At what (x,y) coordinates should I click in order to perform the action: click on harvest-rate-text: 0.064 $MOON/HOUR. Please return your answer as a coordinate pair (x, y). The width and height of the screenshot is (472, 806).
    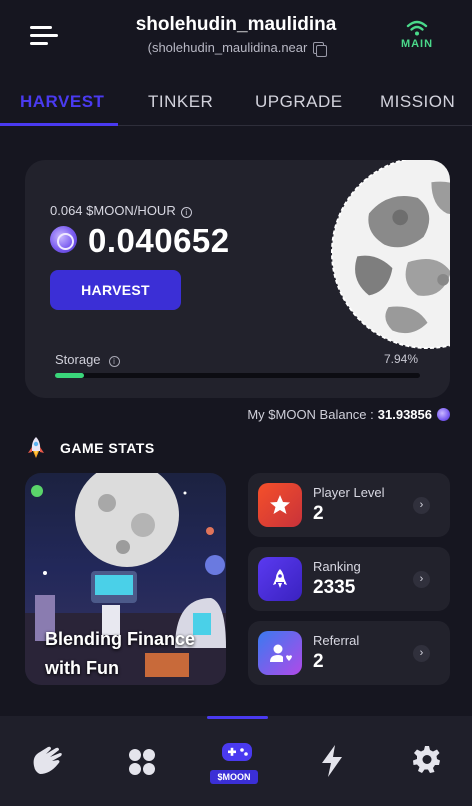
    Looking at the image, I should click on (113, 210).